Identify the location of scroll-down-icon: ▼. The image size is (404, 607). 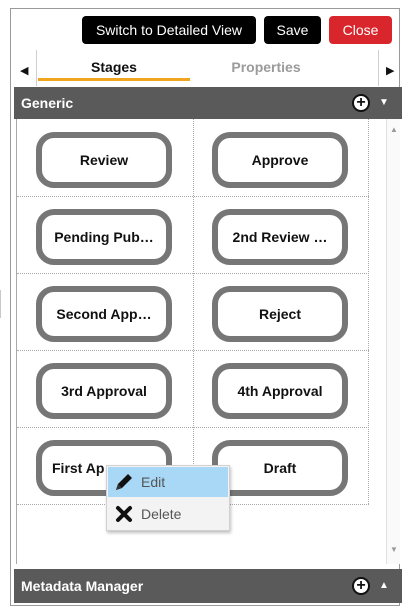
(394, 549).